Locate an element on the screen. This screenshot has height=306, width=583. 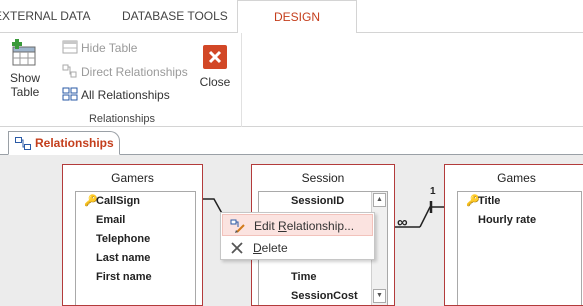
scroll-down-icon: ▼ is located at coordinates (379, 296).